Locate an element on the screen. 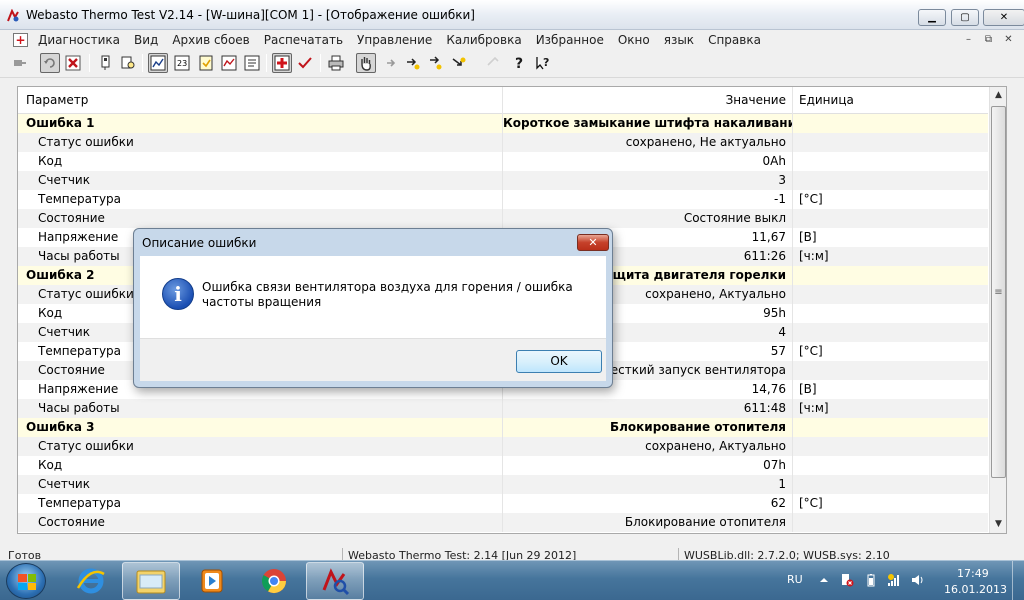 Image resolution: width=1024 pixels, height=600 pixels. arrow-right-icon is located at coordinates (391, 63).